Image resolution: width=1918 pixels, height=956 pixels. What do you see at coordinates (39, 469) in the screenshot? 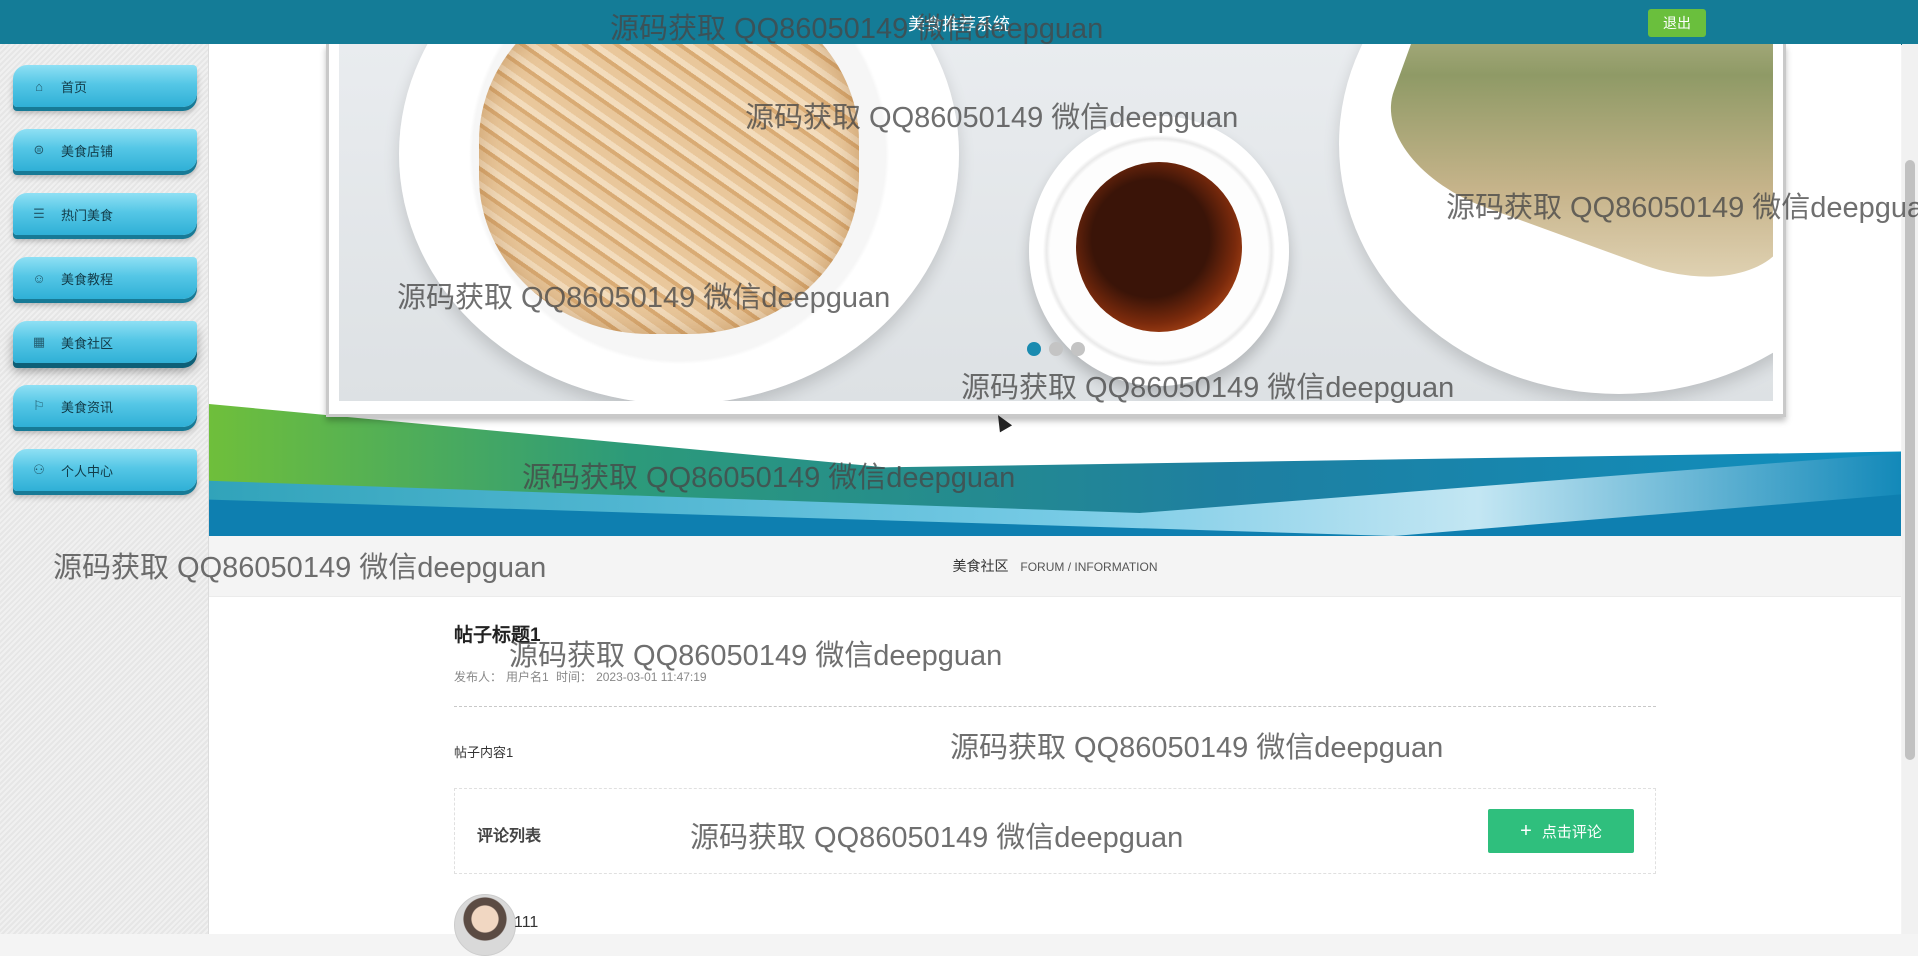
I see `user-icon: ⚇` at bounding box center [39, 469].